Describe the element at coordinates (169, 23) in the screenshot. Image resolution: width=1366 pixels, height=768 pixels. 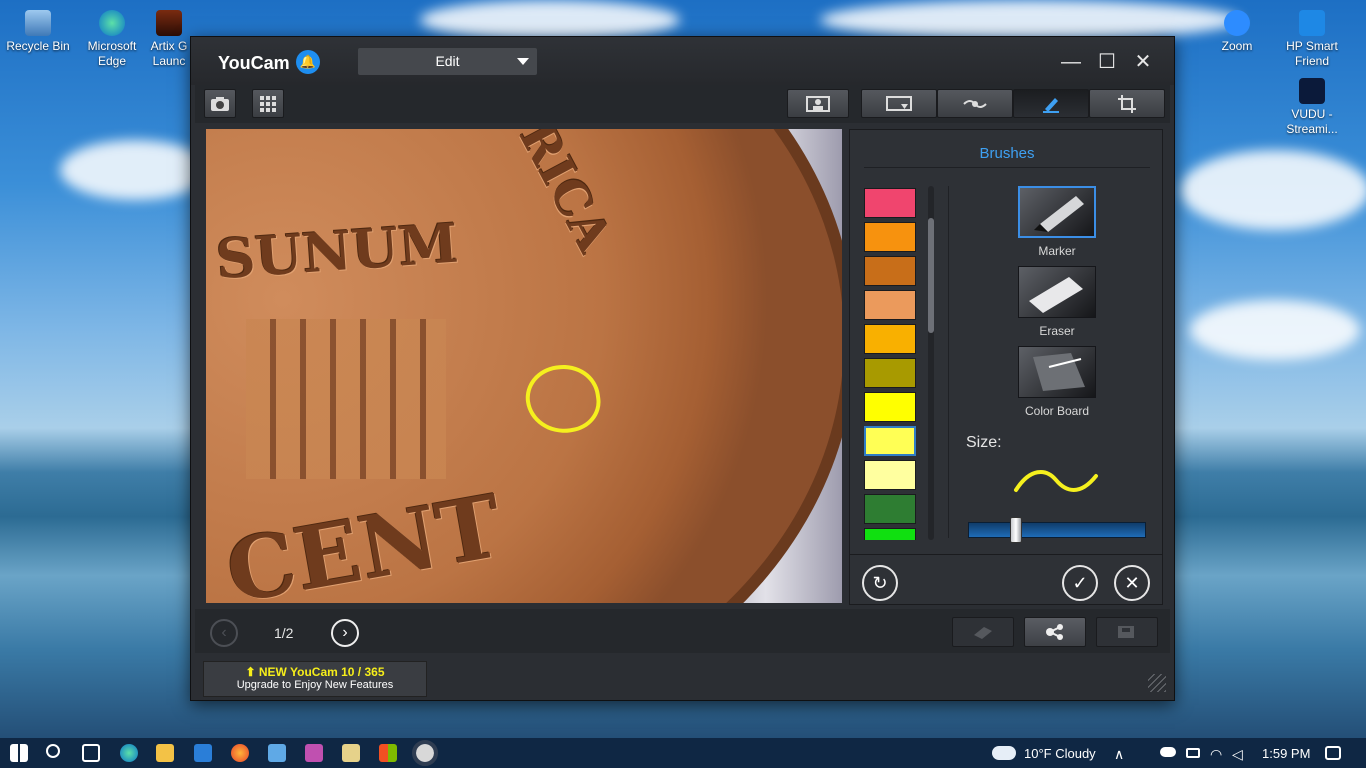
I see `artix-icon` at that location.